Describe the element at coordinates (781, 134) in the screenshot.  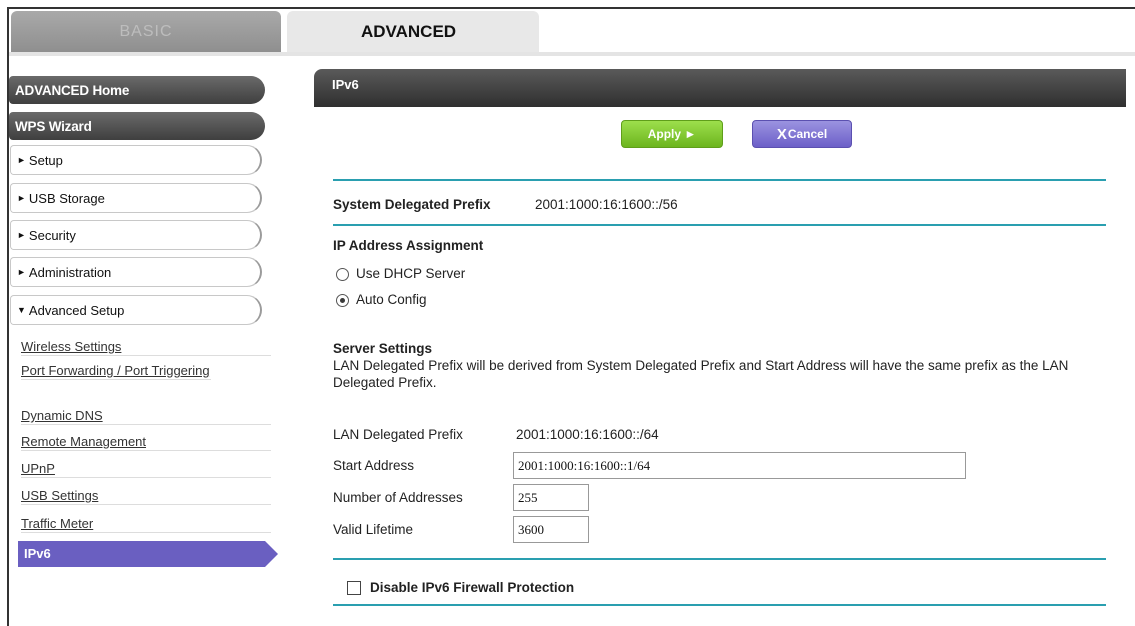
I see `x-icon: X` at that location.